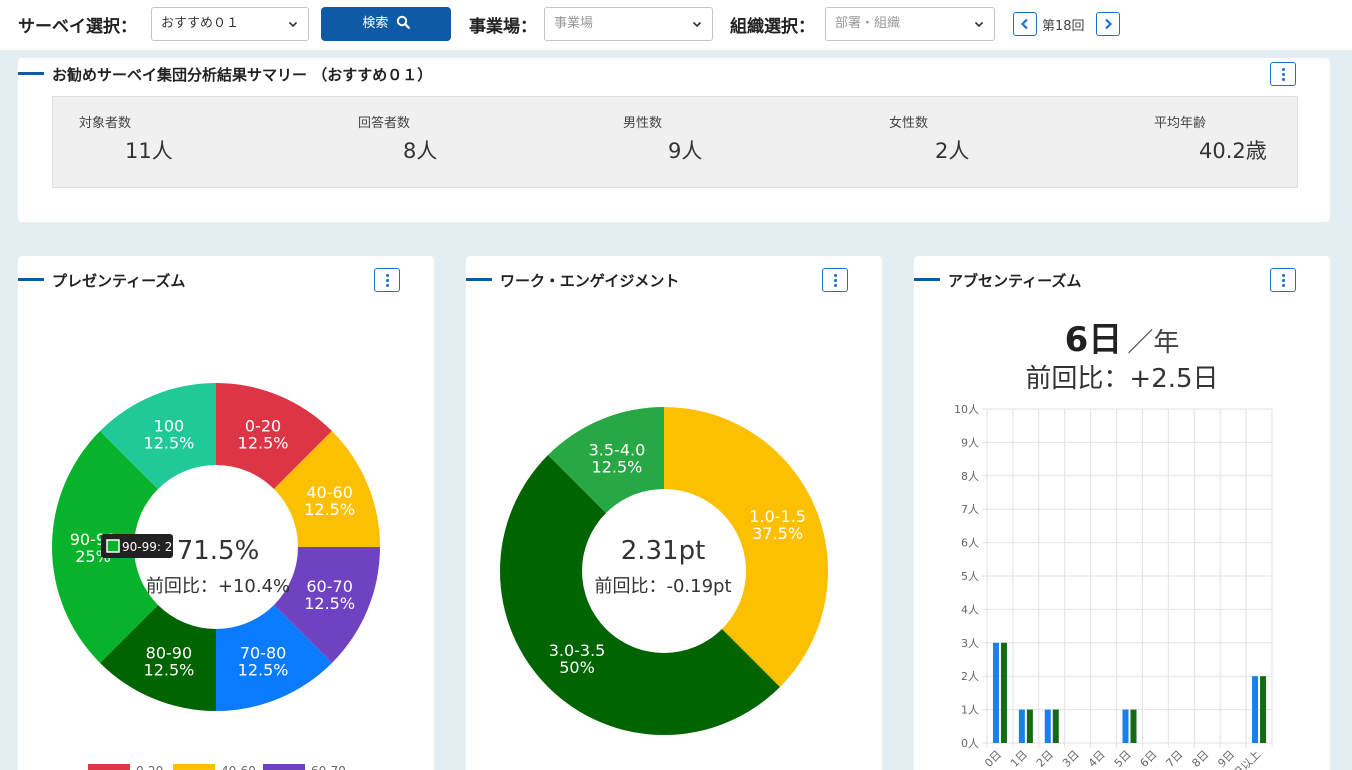 This screenshot has height=770, width=1352. Describe the element at coordinates (970, 609) in the screenshot. I see `y-tick-label: 4人` at that location.